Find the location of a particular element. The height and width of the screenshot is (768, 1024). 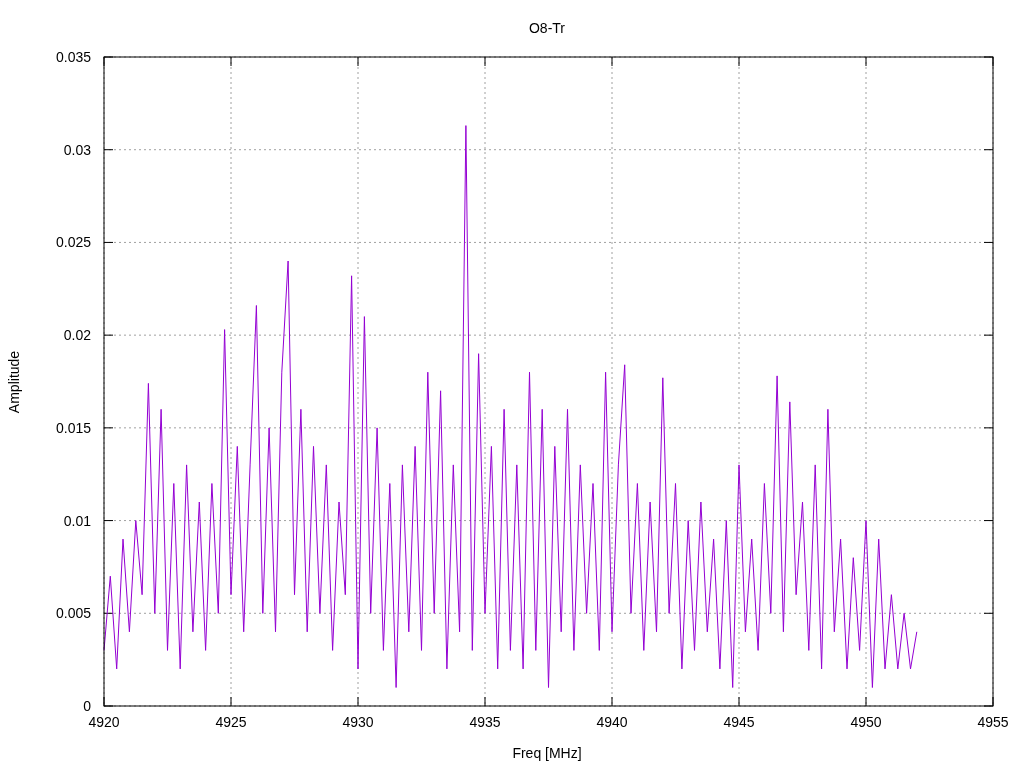

y-tick-label: 0.025 is located at coordinates (73, 242).